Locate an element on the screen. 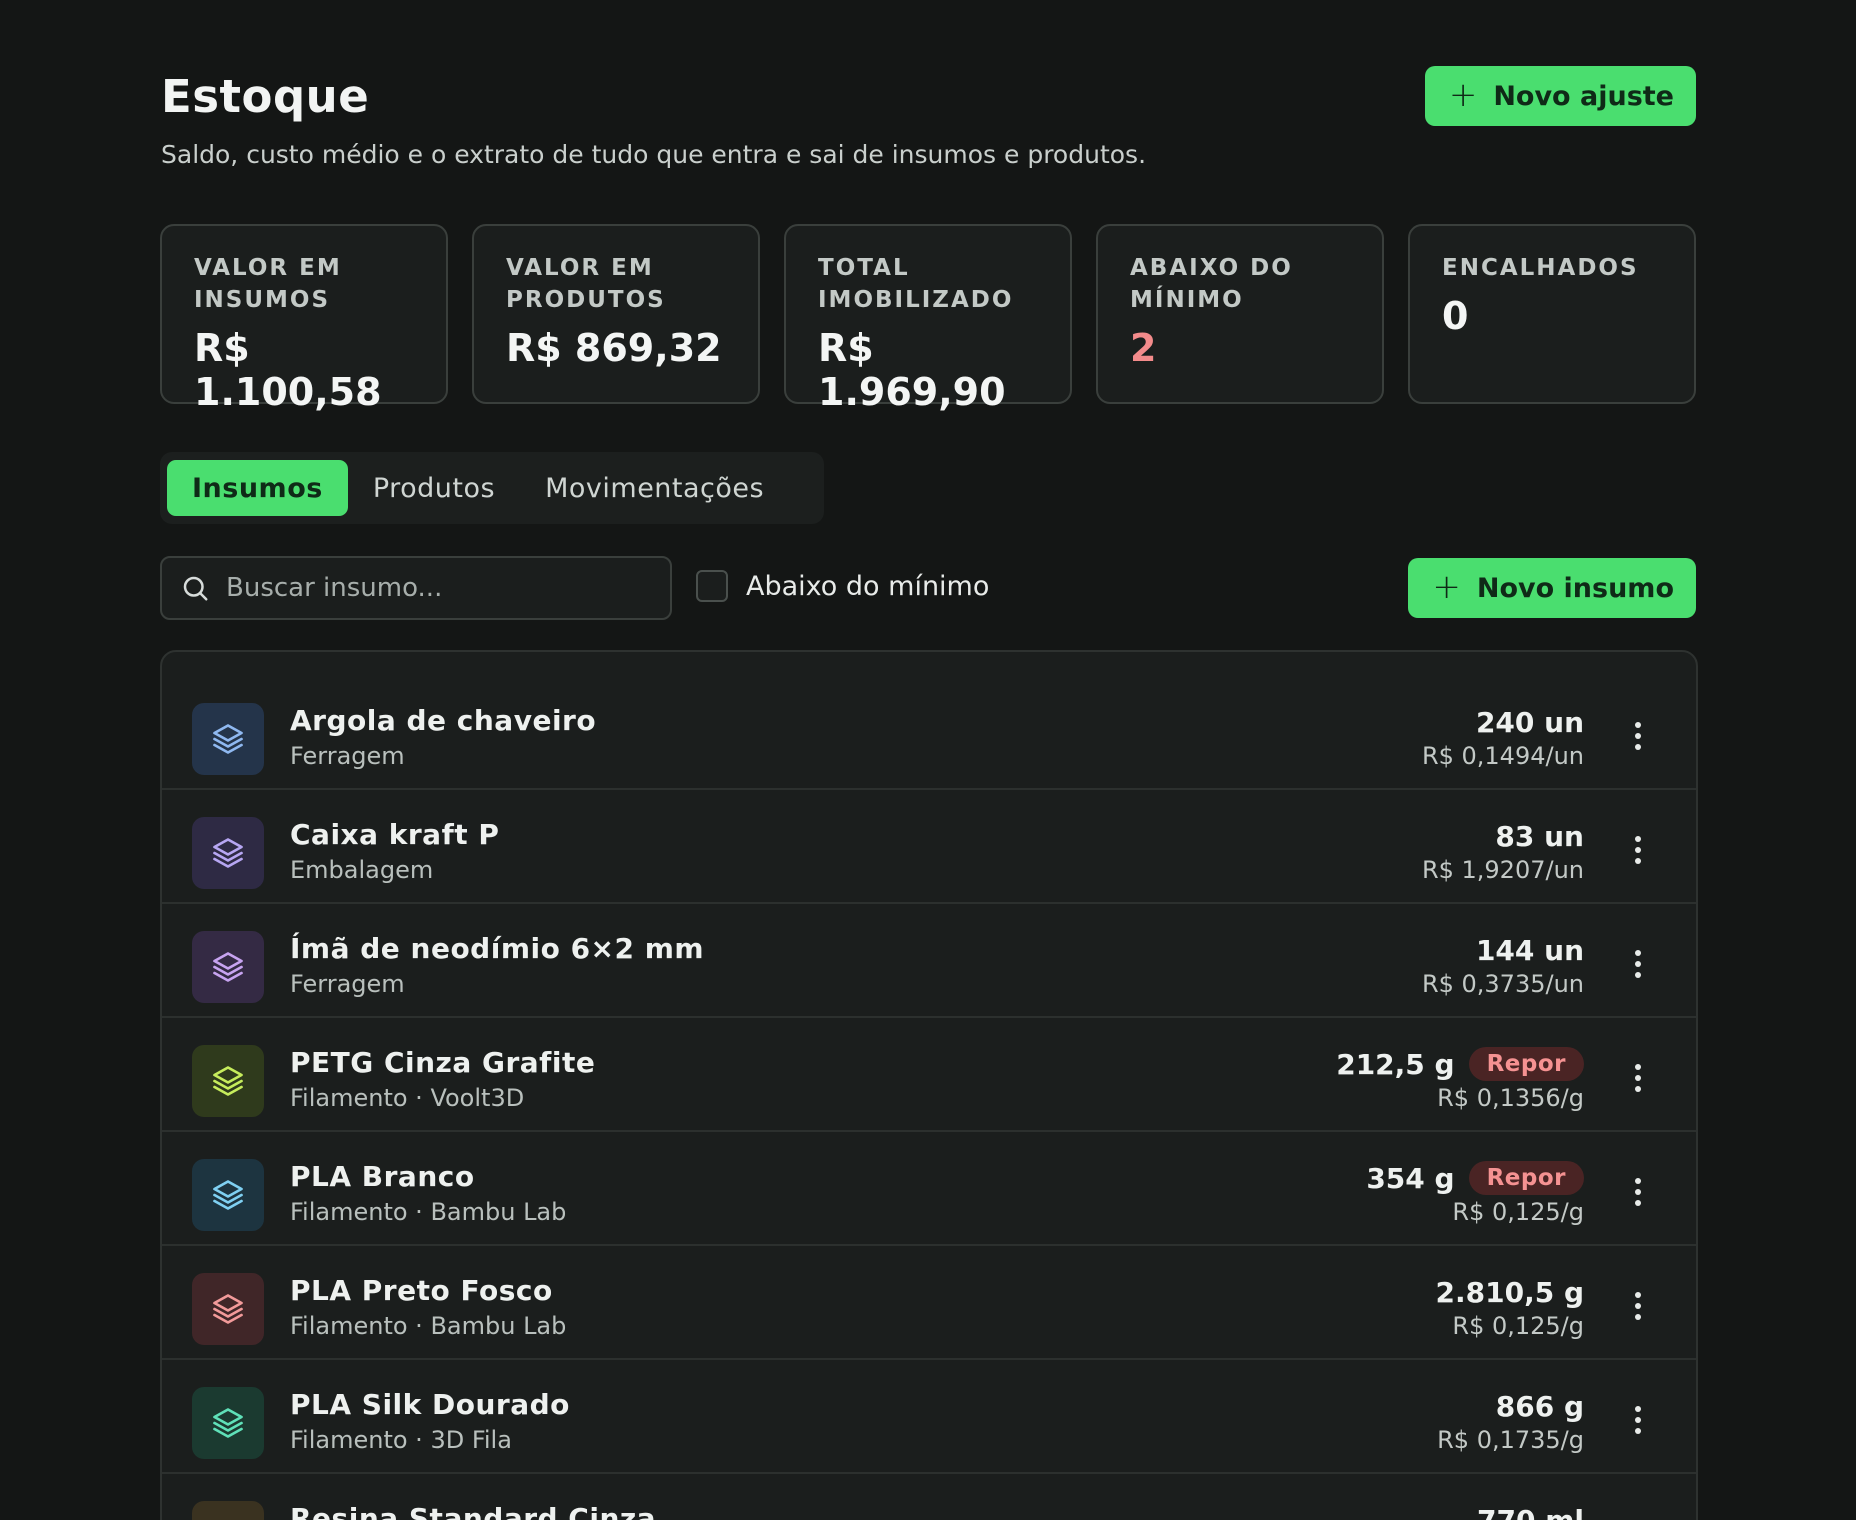 The height and width of the screenshot is (1520, 1856). list-item: Caixa kraft P Embalagem 83 un R$ 1,9207/un is located at coordinates (929, 847).